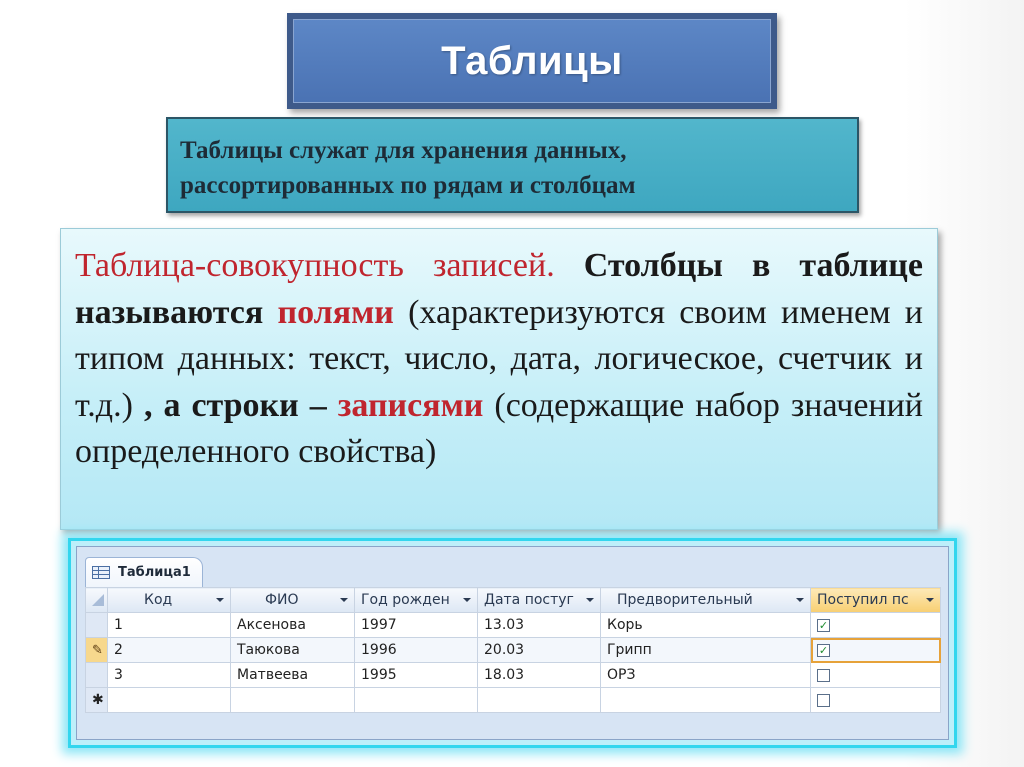 This screenshot has width=1024, height=767. What do you see at coordinates (240, 405) in the screenshot?
I see `explanation-bold-2: , а строки –` at bounding box center [240, 405].